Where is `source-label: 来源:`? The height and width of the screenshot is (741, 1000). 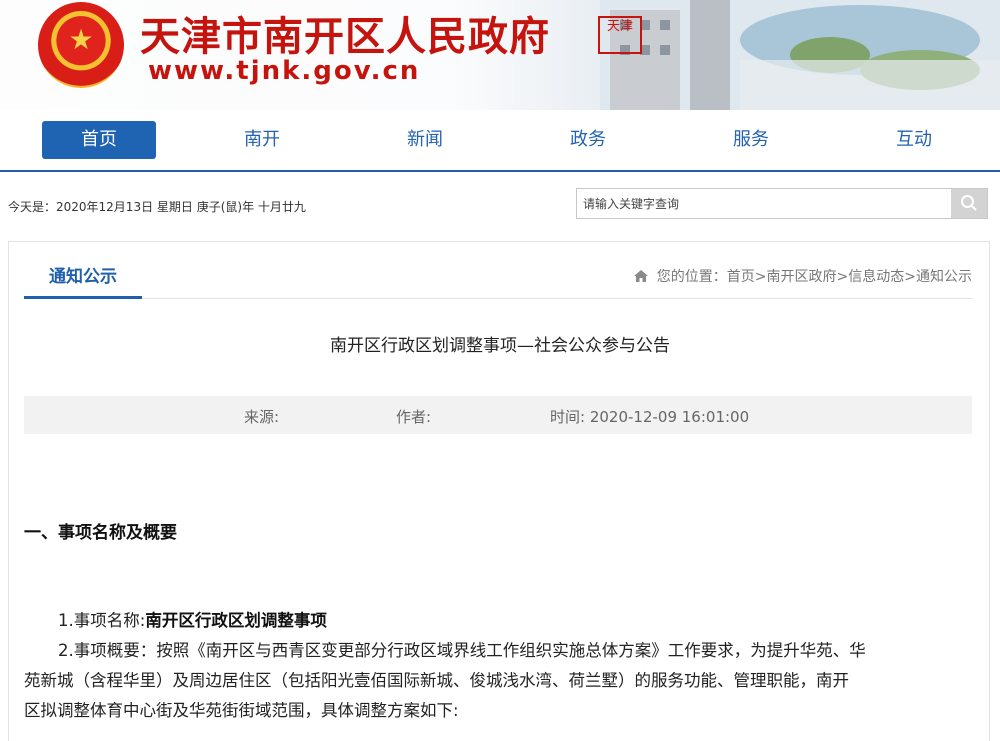
source-label: 来源: is located at coordinates (262, 417).